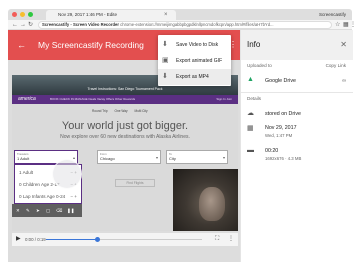 Image resolution: width=360 pixels, height=271 pixels. Describe the element at coordinates (97, 239) in the screenshot. I see `seek-handle` at that location.